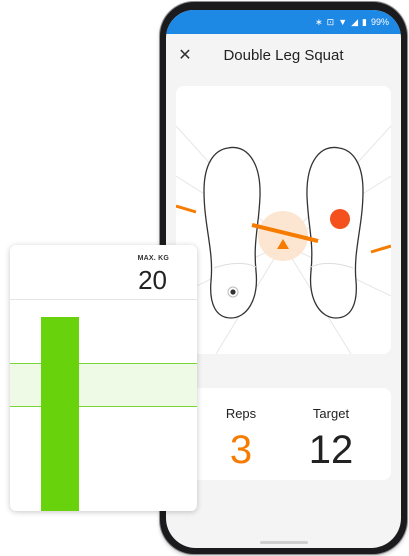 The width and height of the screenshot is (409, 556). I want to click on right-foot-outline, so click(335, 232).